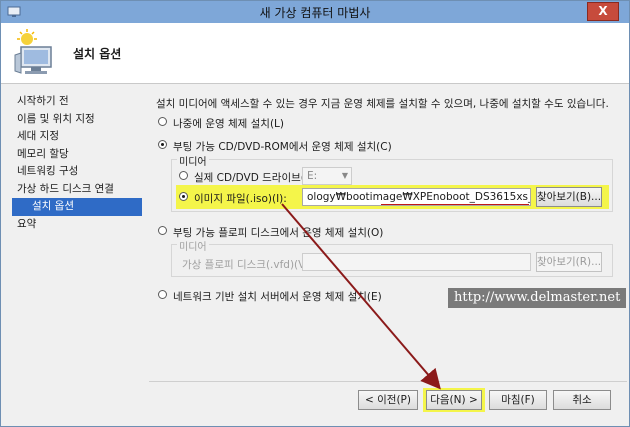  What do you see at coordinates (193, 160) in the screenshot?
I see `cd-media-group-title: 미디어` at bounding box center [193, 160].